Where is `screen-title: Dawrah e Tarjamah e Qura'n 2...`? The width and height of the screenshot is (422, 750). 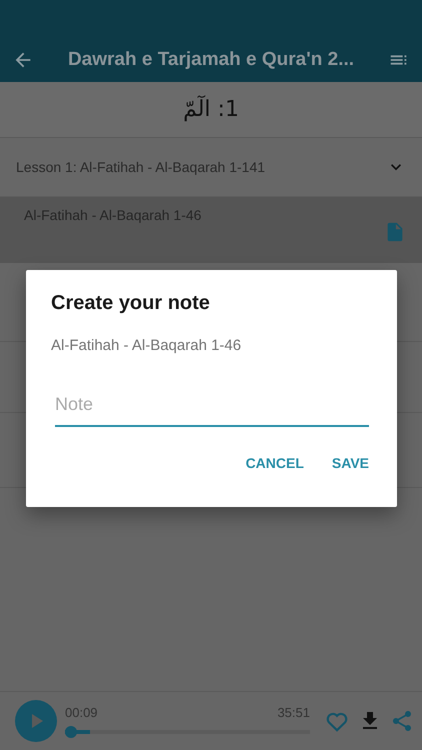 screen-title: Dawrah e Tarjamah e Qura'n 2... is located at coordinates (211, 60).